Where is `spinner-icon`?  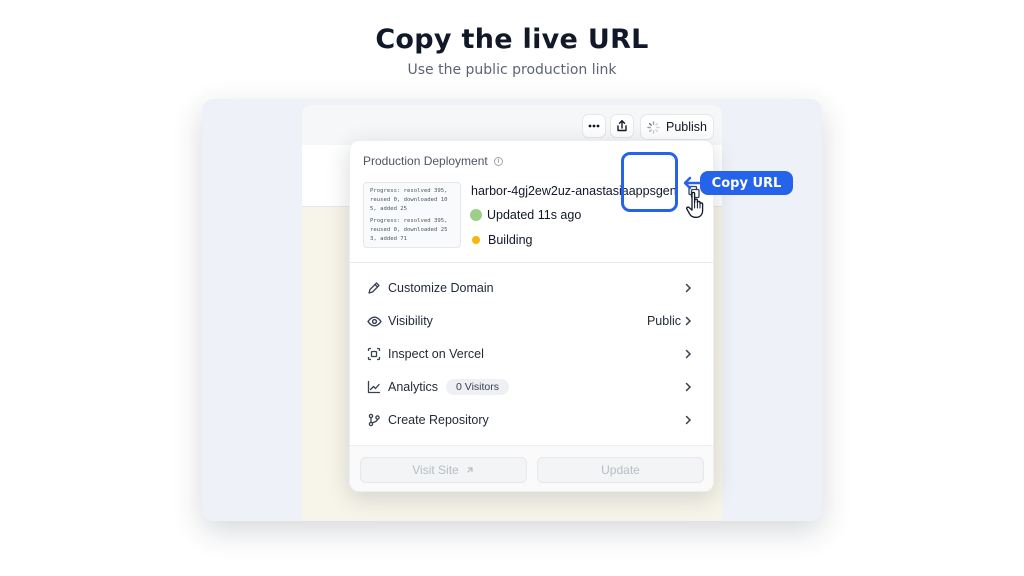
spinner-icon is located at coordinates (653, 127).